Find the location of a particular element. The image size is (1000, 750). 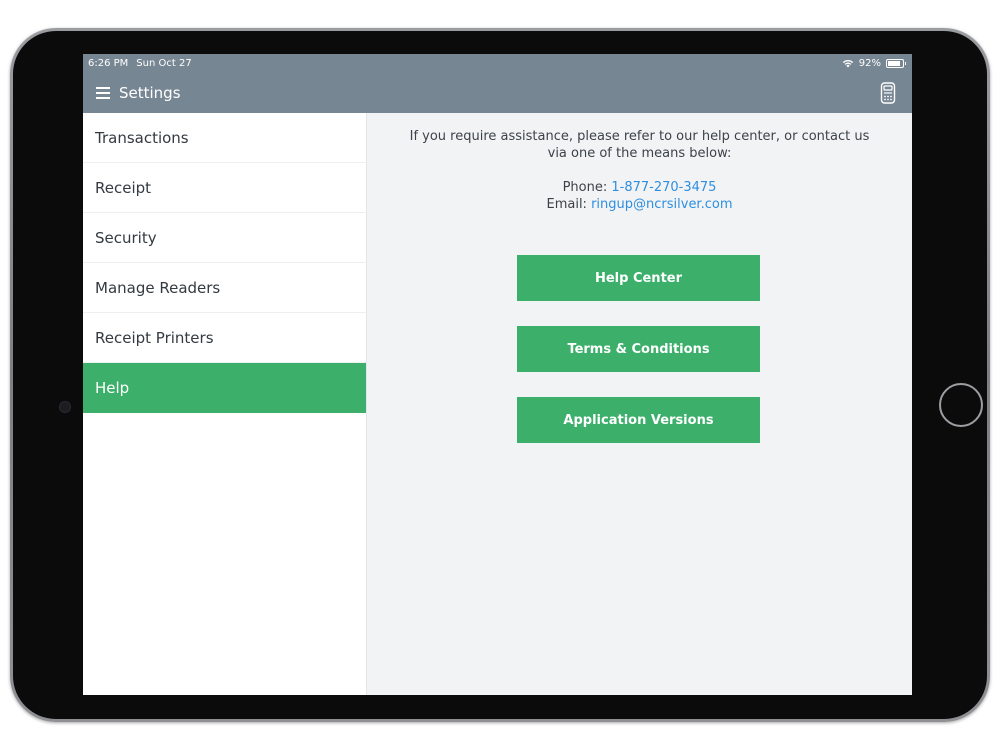

sidebar-item-help: Help is located at coordinates (224, 388).